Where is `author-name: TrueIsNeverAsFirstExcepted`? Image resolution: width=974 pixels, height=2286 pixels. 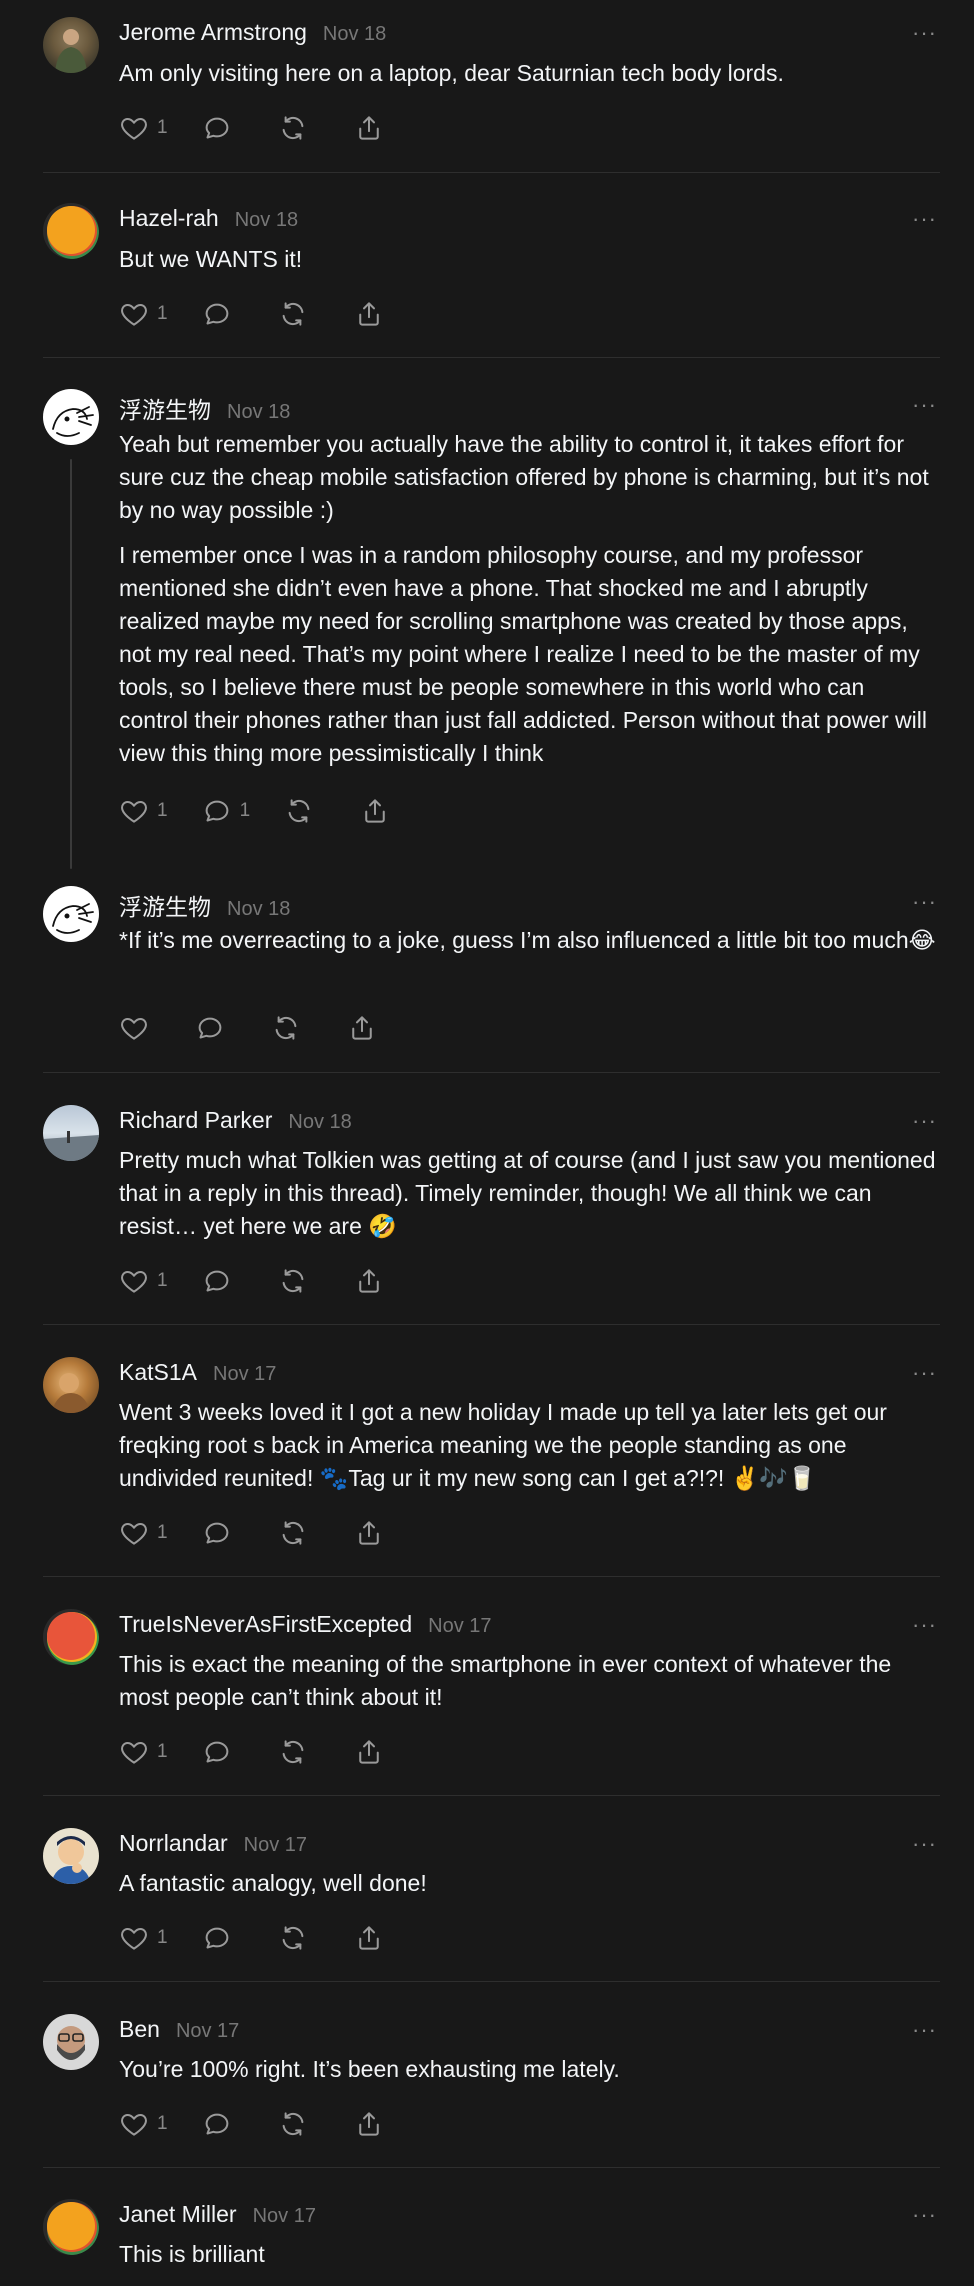 author-name: TrueIsNeverAsFirstExcepted is located at coordinates (265, 1624).